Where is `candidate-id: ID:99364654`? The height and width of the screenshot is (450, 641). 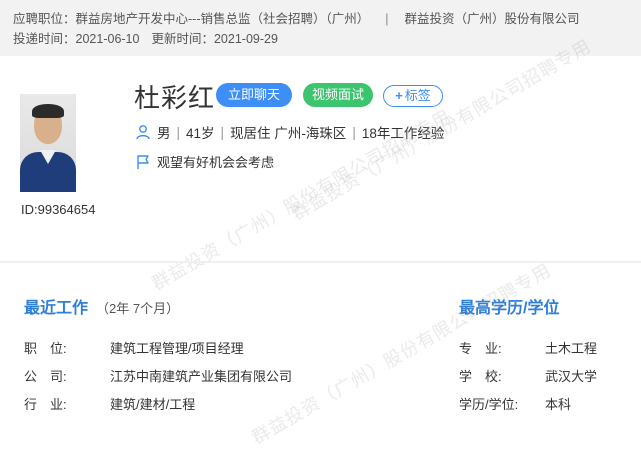
candidate-id: ID:99364654 is located at coordinates (58, 209).